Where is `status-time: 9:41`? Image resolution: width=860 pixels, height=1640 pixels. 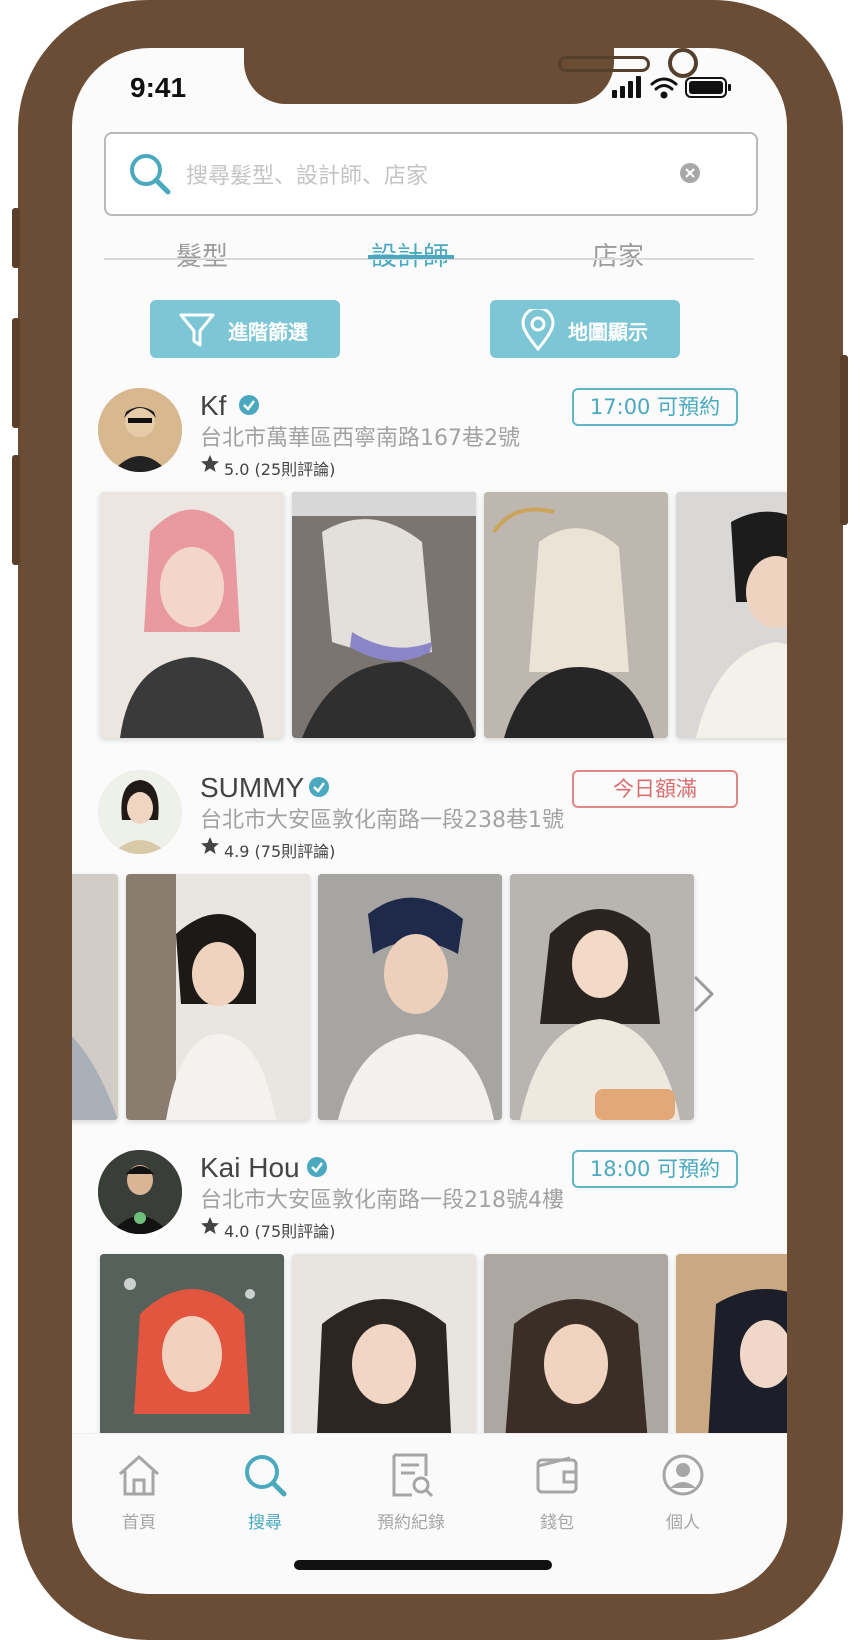
status-time: 9:41 is located at coordinates (158, 87).